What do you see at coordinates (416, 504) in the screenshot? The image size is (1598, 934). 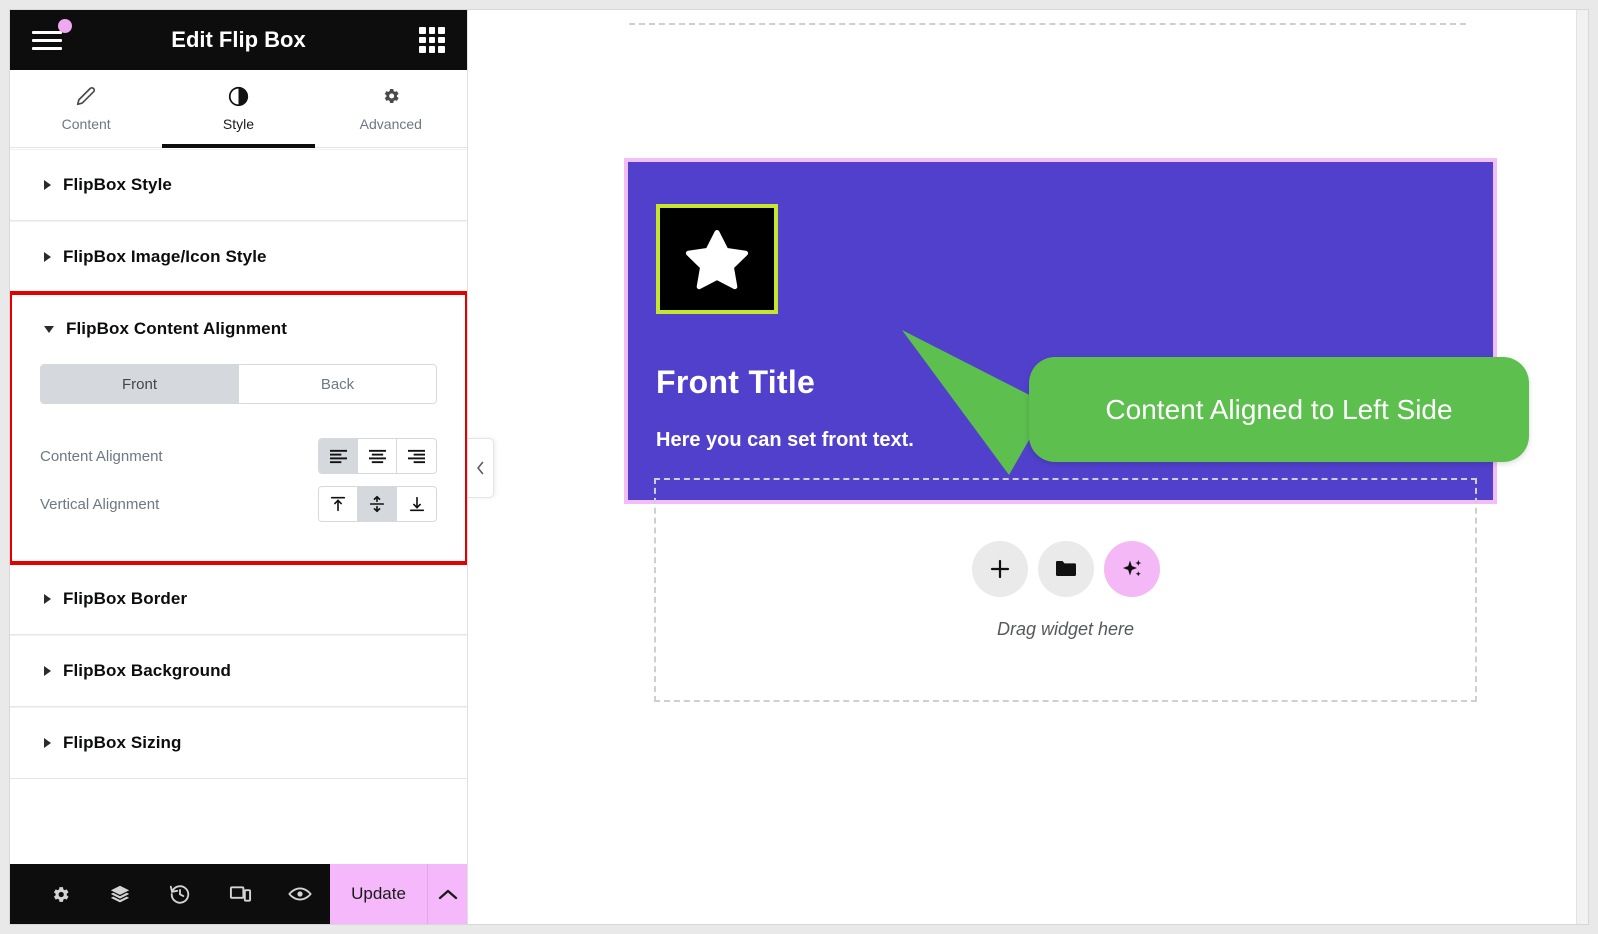 I see `align-bottom-icon` at bounding box center [416, 504].